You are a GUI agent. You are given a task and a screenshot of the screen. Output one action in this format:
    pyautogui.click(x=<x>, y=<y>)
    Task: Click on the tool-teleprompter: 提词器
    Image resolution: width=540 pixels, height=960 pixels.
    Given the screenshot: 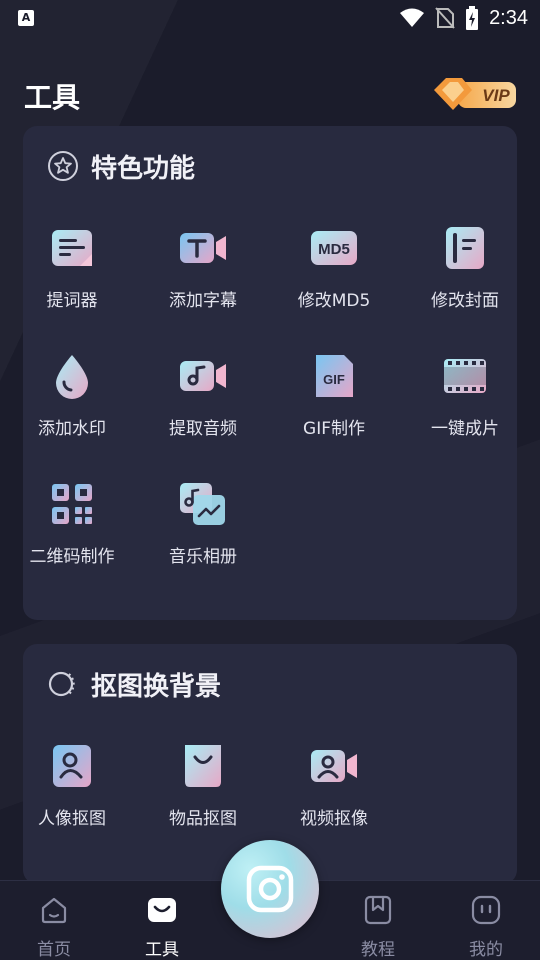 What is the action you would take?
    pyautogui.click(x=72, y=279)
    